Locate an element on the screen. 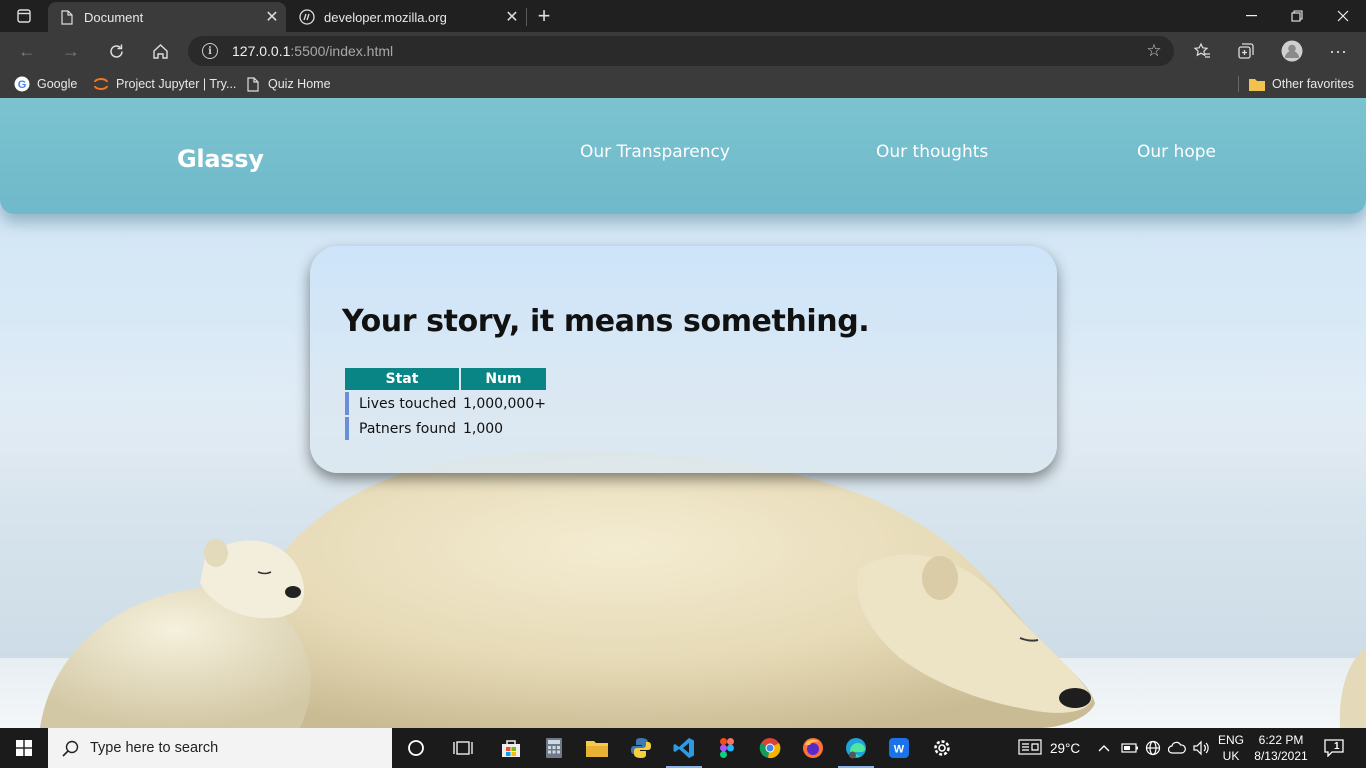  tab-separator is located at coordinates (526, 17).